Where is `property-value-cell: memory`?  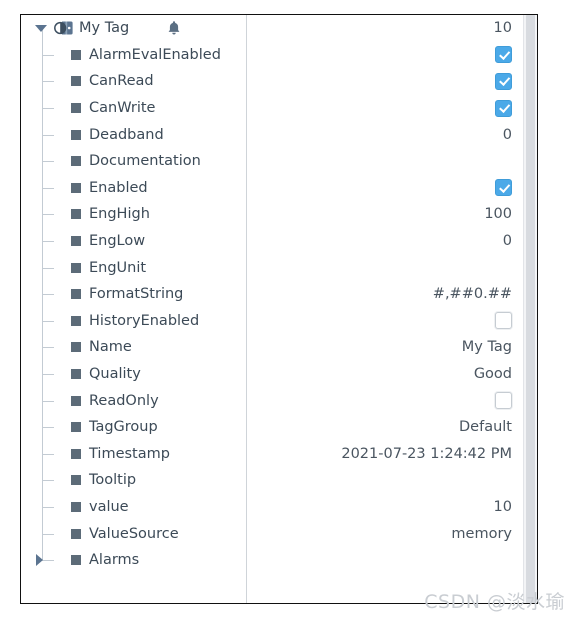 property-value-cell: memory is located at coordinates (384, 533).